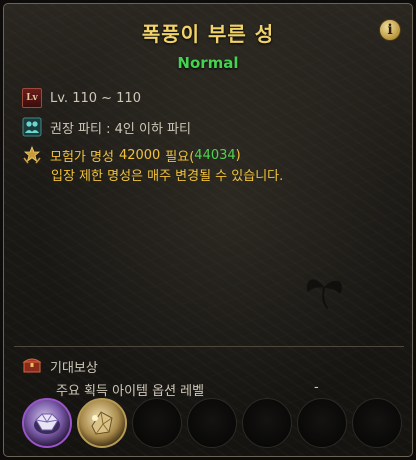  I want to click on party-icon, so click(32, 127).